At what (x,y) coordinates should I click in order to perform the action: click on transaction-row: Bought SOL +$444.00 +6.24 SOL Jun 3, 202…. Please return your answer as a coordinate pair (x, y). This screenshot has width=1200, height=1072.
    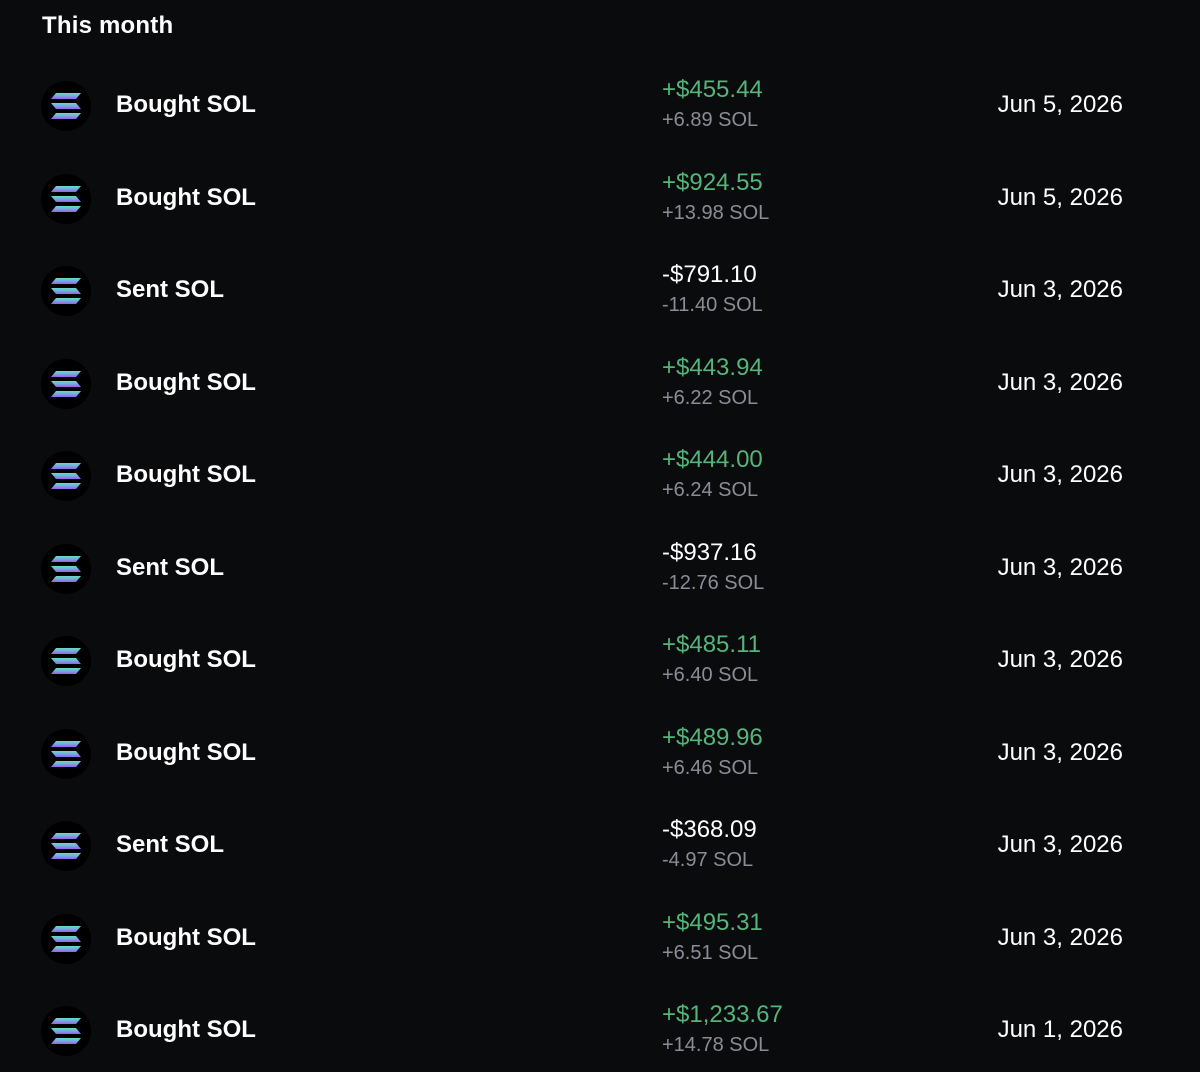
    Looking at the image, I should click on (600, 475).